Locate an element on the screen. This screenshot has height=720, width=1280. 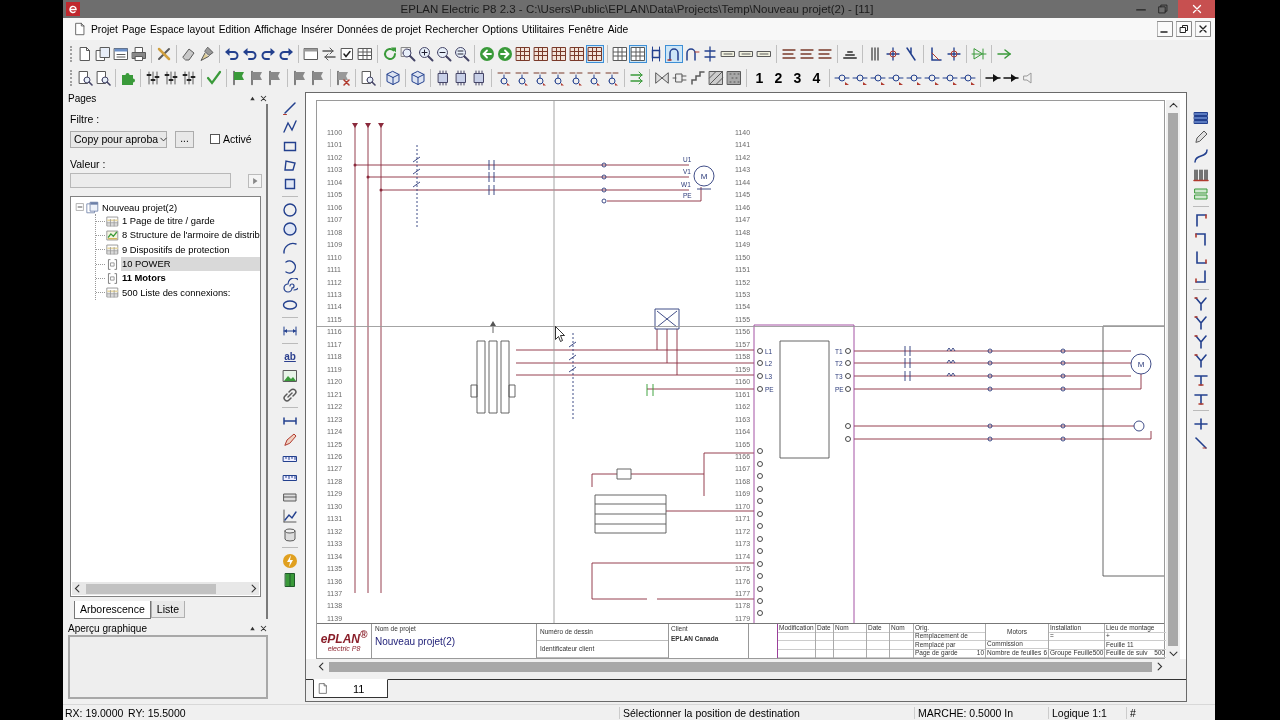
filter-dropdown: Copy pour aproba is located at coordinates (118, 139).